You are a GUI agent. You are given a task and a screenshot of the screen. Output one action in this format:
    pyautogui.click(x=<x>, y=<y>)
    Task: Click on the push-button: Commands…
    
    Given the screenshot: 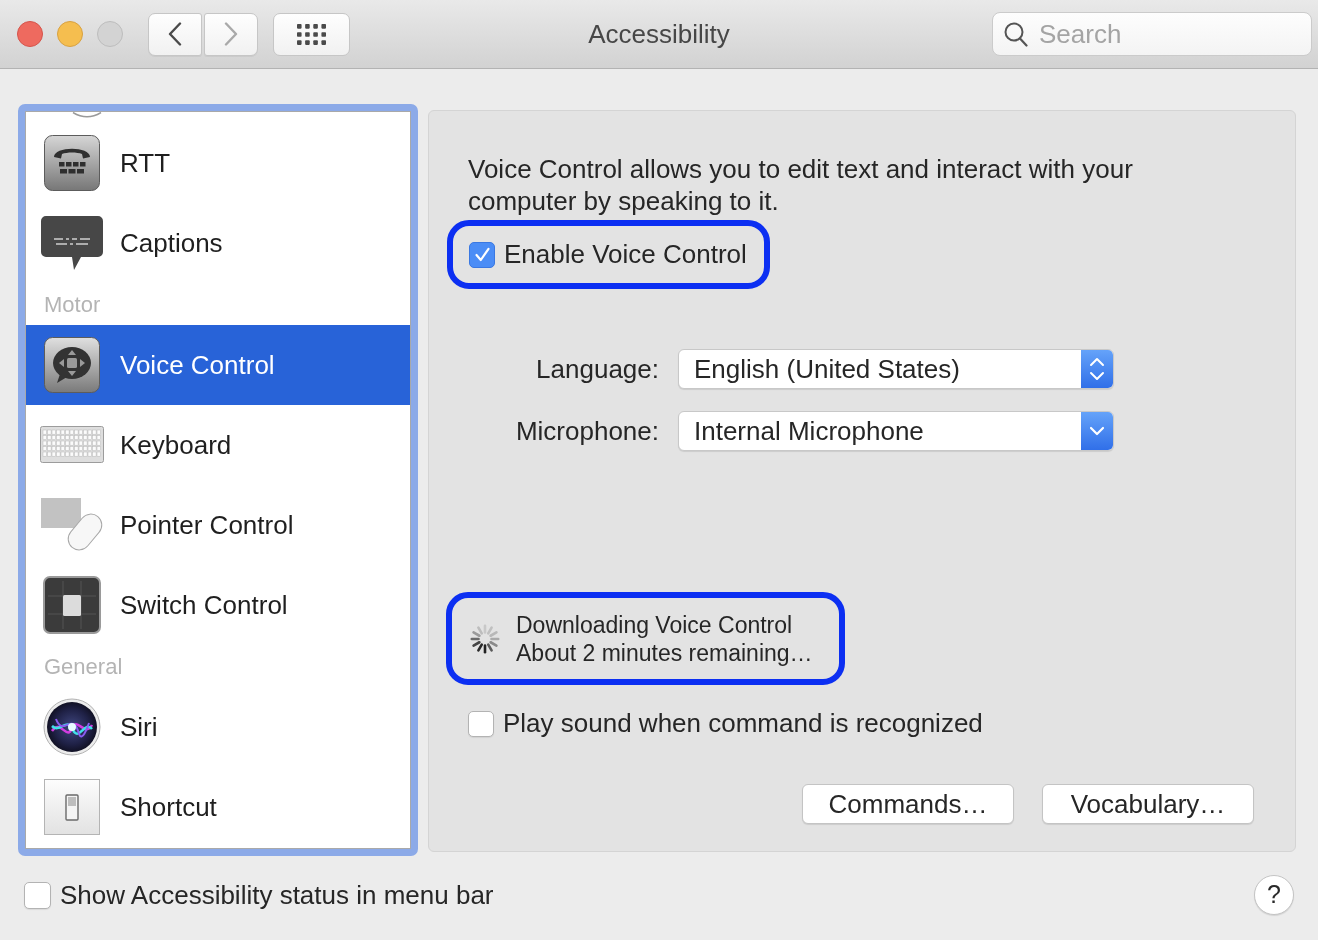 What is the action you would take?
    pyautogui.click(x=908, y=804)
    